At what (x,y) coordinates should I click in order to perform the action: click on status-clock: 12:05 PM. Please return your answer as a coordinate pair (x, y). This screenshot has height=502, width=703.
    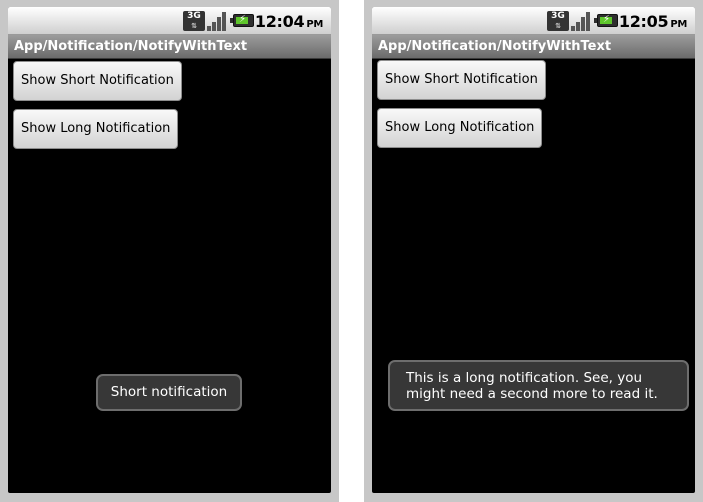
    Looking at the image, I should click on (653, 21).